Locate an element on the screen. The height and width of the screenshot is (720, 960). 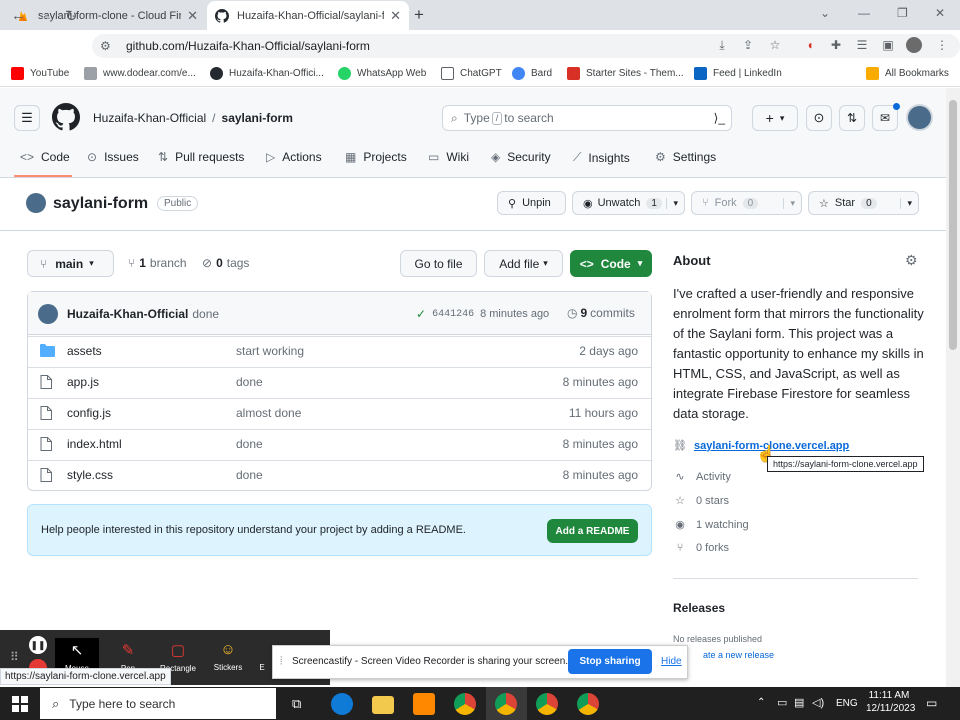
releases-heading: Releases is located at coordinates (699, 608).